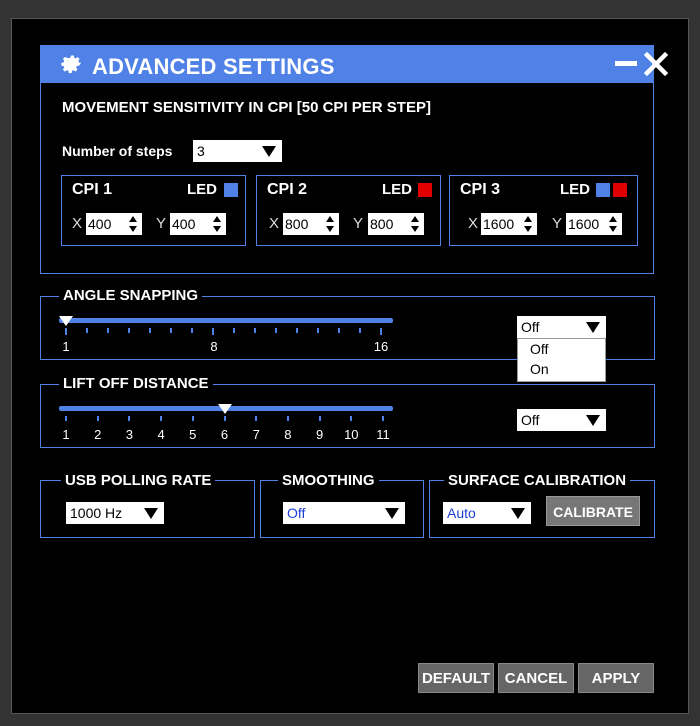 This screenshot has width=700, height=726. I want to click on cpi-3-led-swatch-red, so click(620, 190).